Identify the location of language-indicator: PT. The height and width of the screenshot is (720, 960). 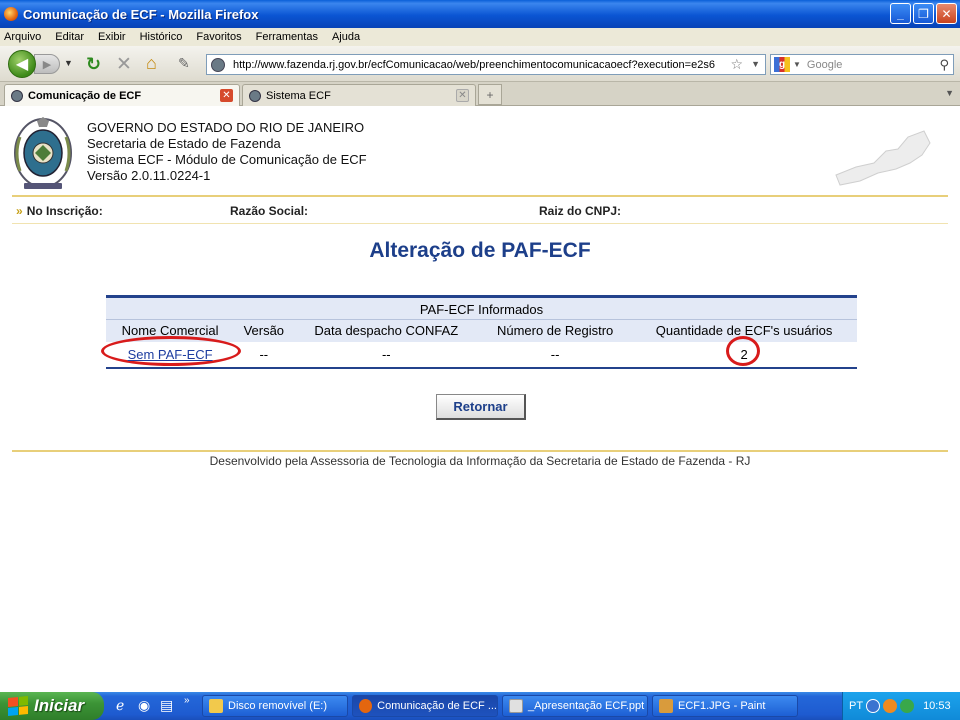
(856, 706).